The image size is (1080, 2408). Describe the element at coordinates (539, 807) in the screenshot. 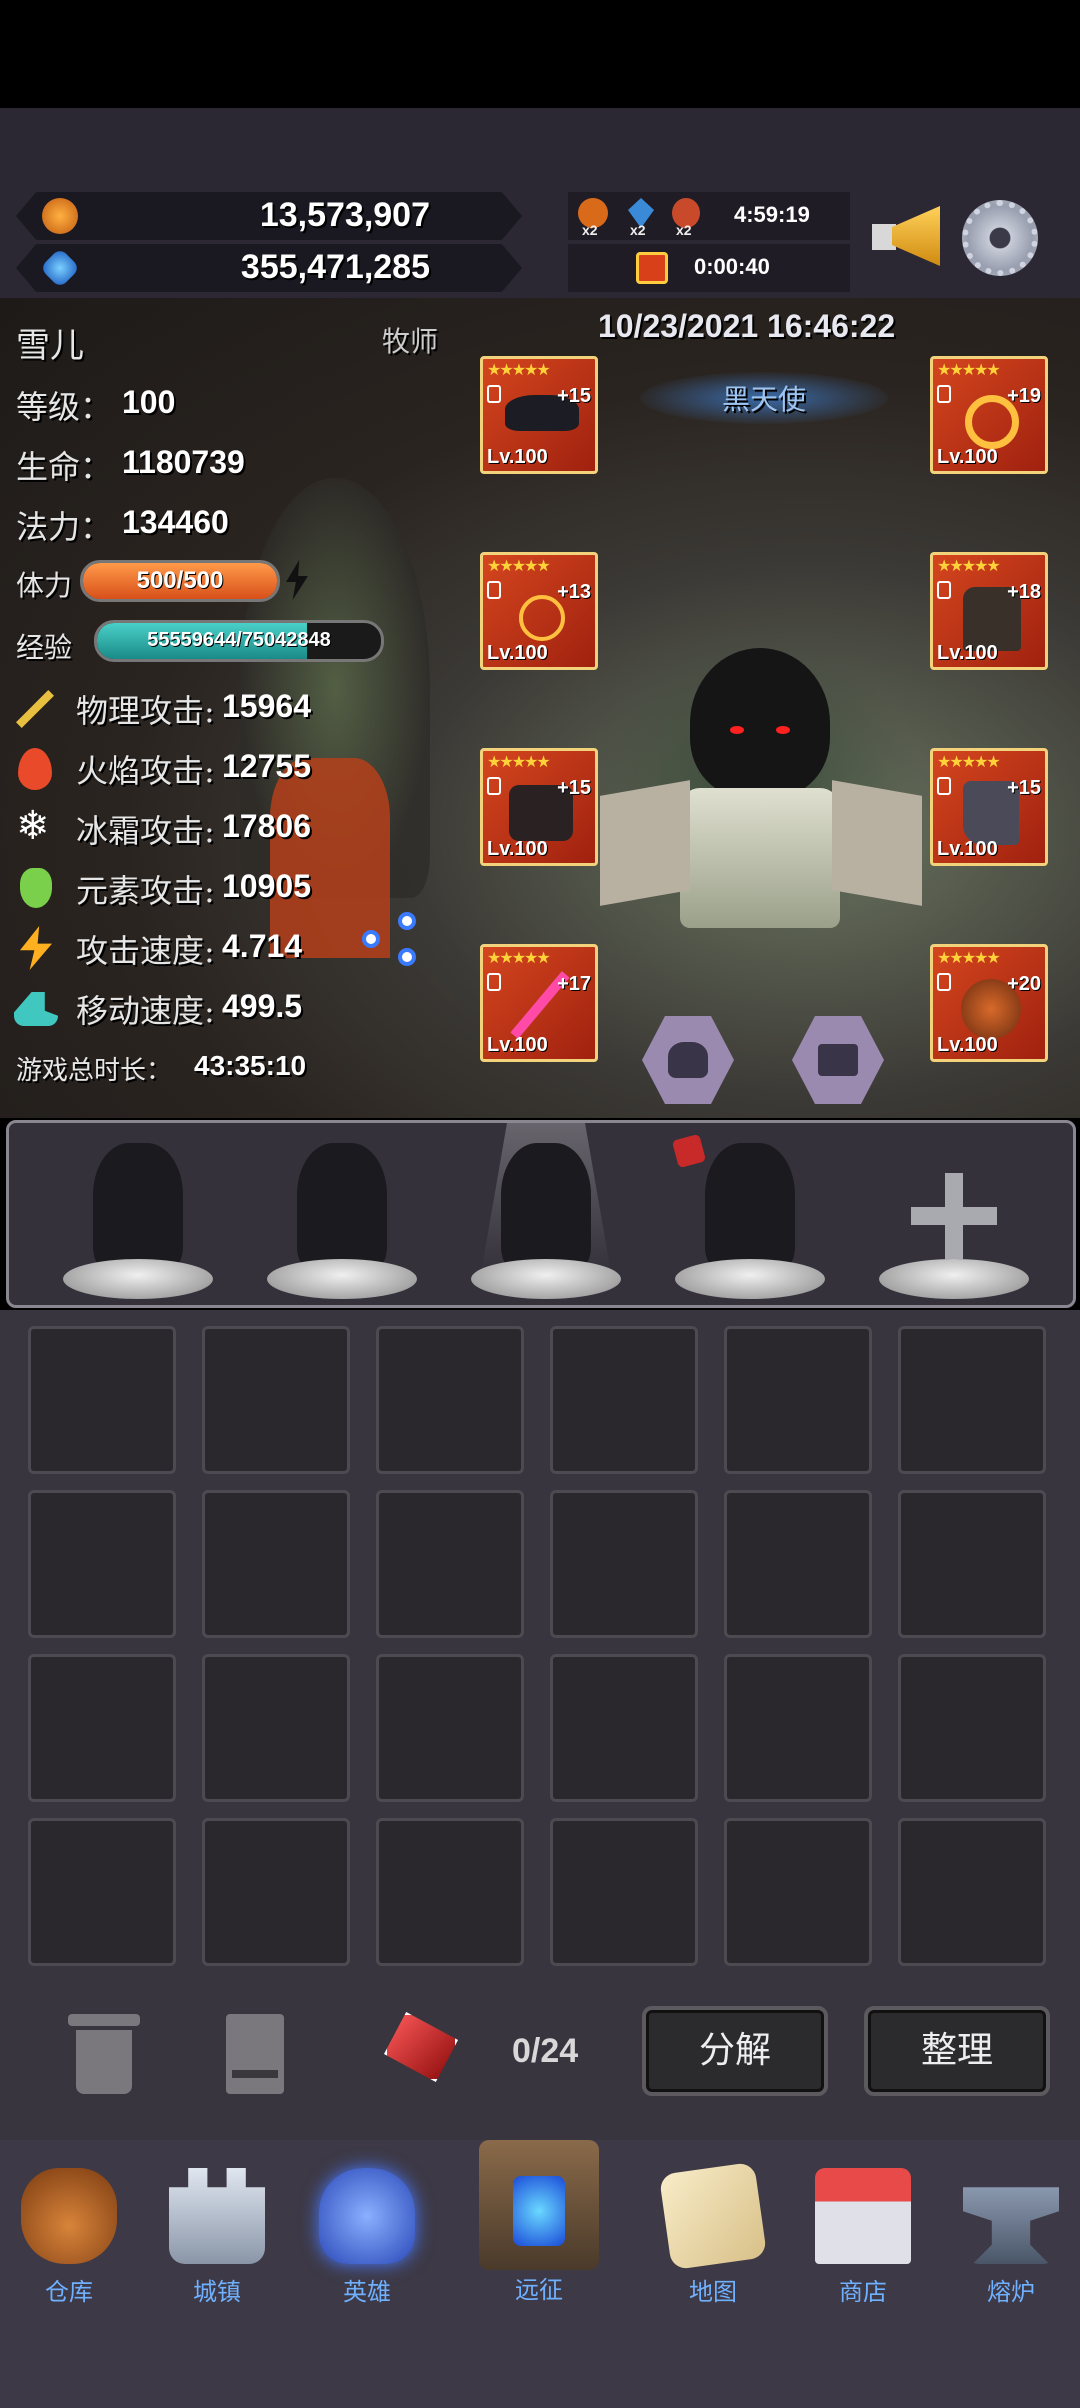

I see `equip-slot-gloves: ★★★★★ +15 Lv.100` at that location.